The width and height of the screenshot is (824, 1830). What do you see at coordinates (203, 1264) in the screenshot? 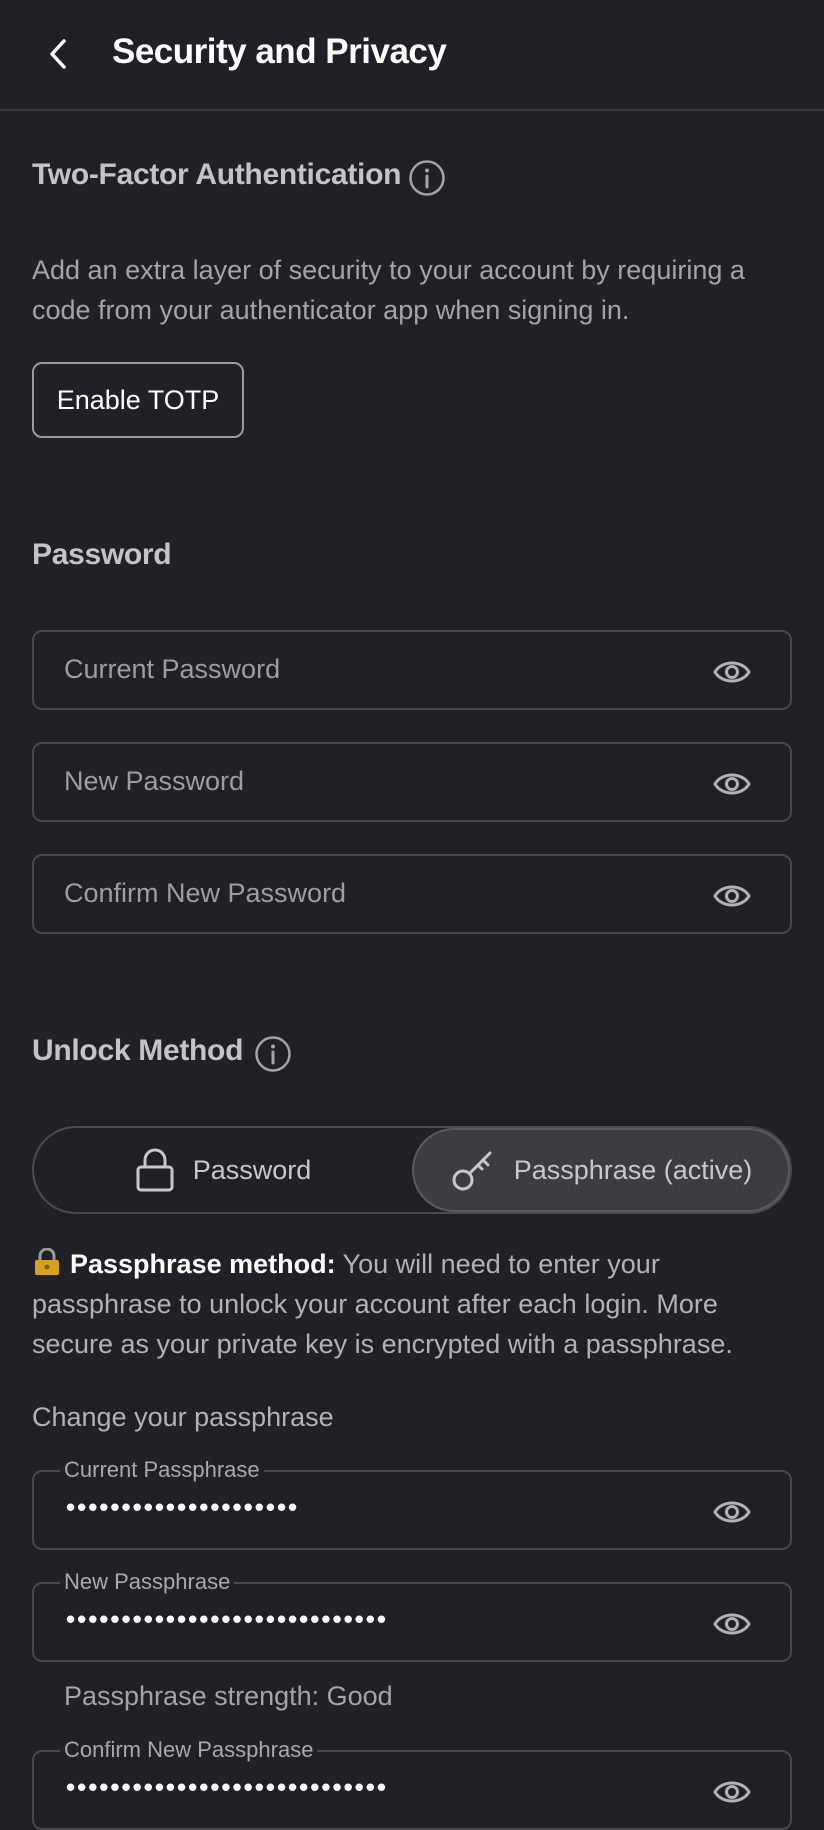
I see `passphrase-method-label: Passphrase method:` at bounding box center [203, 1264].